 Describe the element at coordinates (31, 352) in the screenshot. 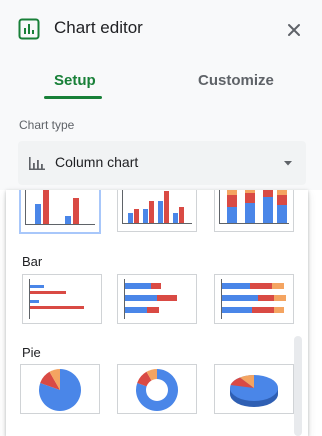

I see `pie-section-title: Pie` at that location.